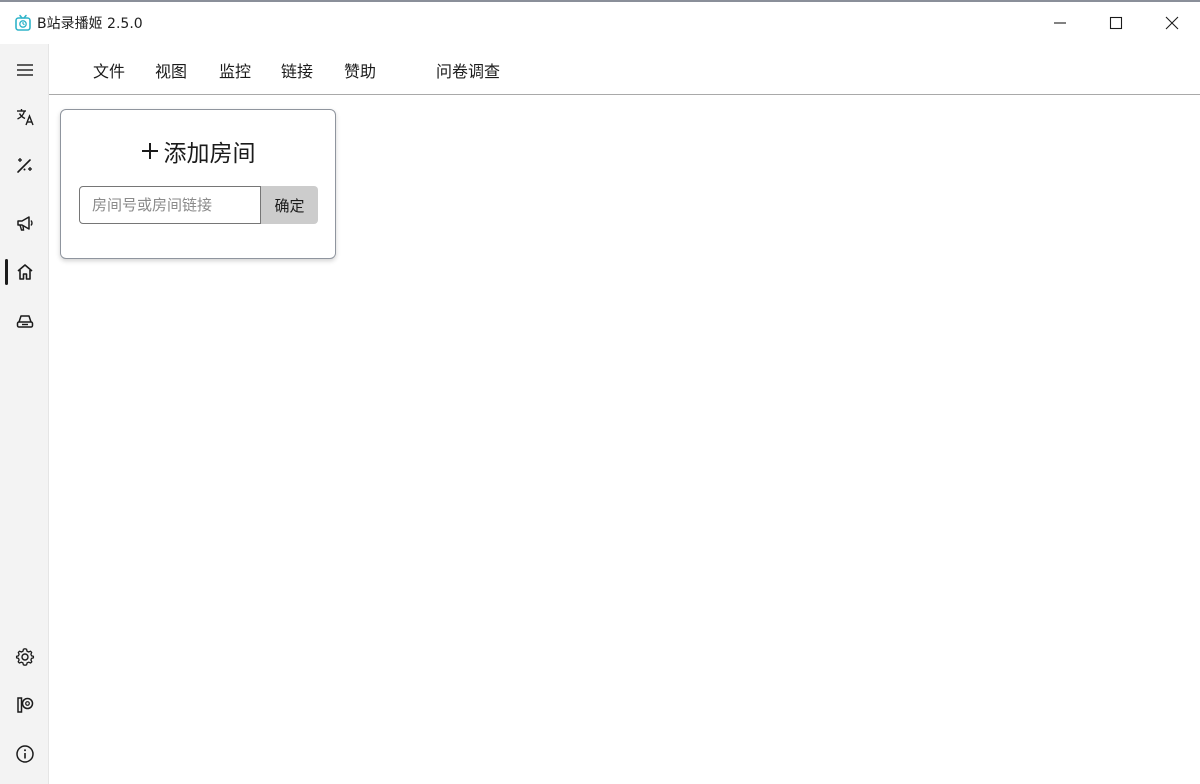 Image resolution: width=1200 pixels, height=784 pixels. What do you see at coordinates (171, 70) in the screenshot?
I see `menu-view: 视图` at bounding box center [171, 70].